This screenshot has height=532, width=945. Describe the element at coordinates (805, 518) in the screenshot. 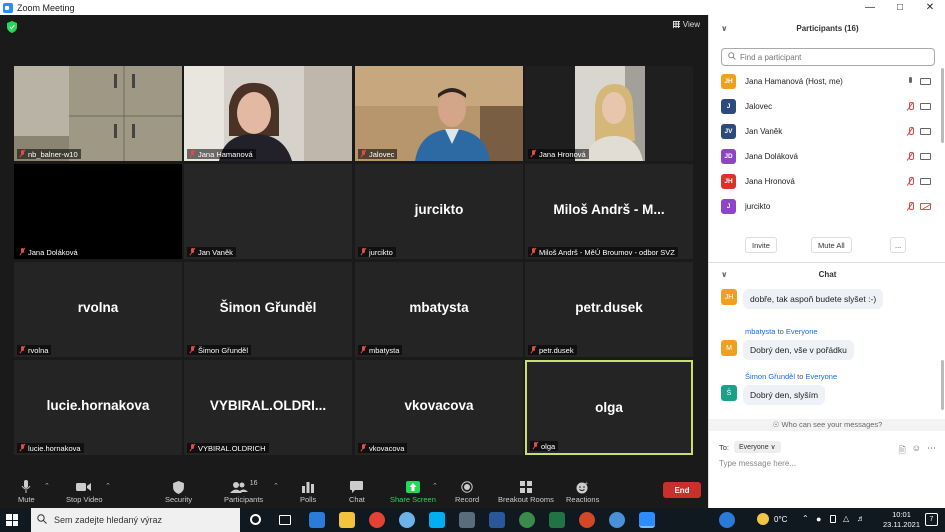

I see `show-hidden-icons-chevron-icon: ⌃` at that location.